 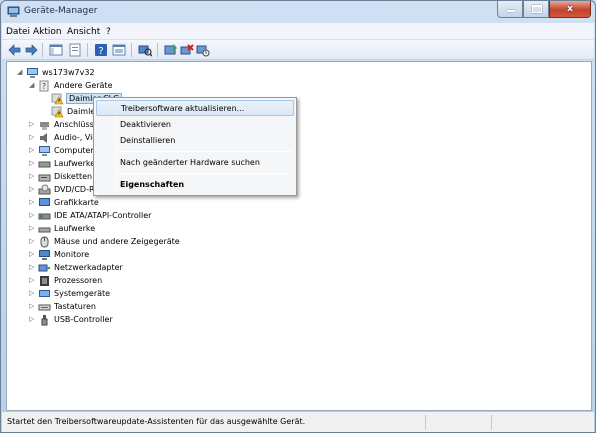 I want to click on tree-category-label: Grafikkarte, so click(x=76, y=202).